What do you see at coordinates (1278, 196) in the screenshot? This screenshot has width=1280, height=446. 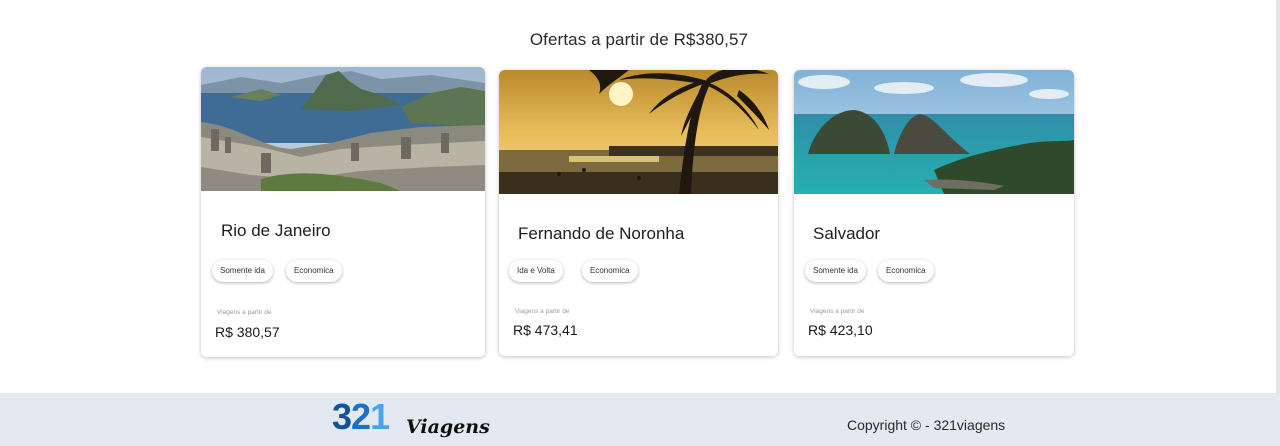 I see `scrollbar` at bounding box center [1278, 196].